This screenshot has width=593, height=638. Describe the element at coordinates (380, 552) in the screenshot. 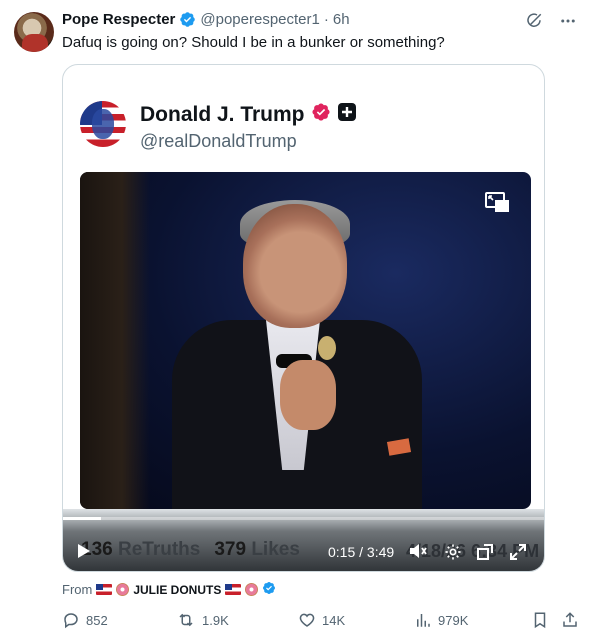

I see `duration: 3:49` at that location.